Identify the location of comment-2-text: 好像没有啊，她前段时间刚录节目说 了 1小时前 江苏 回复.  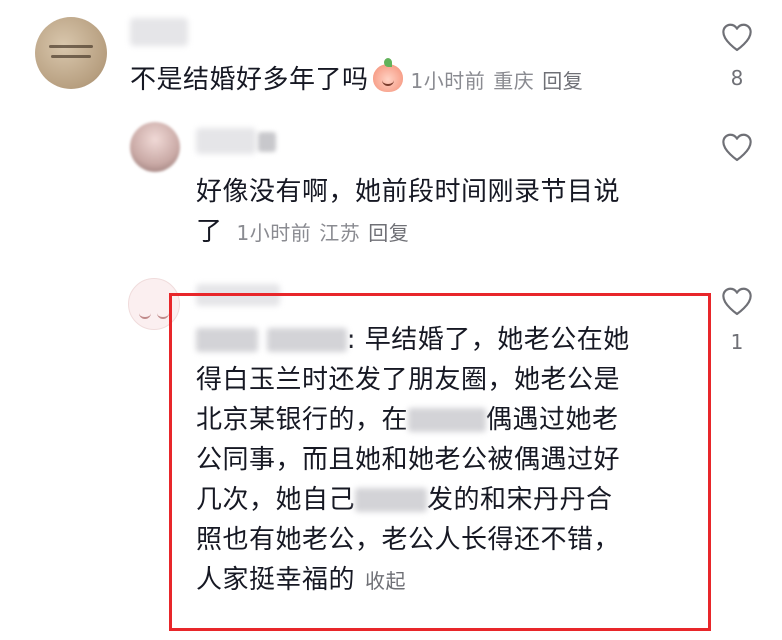
(408, 212).